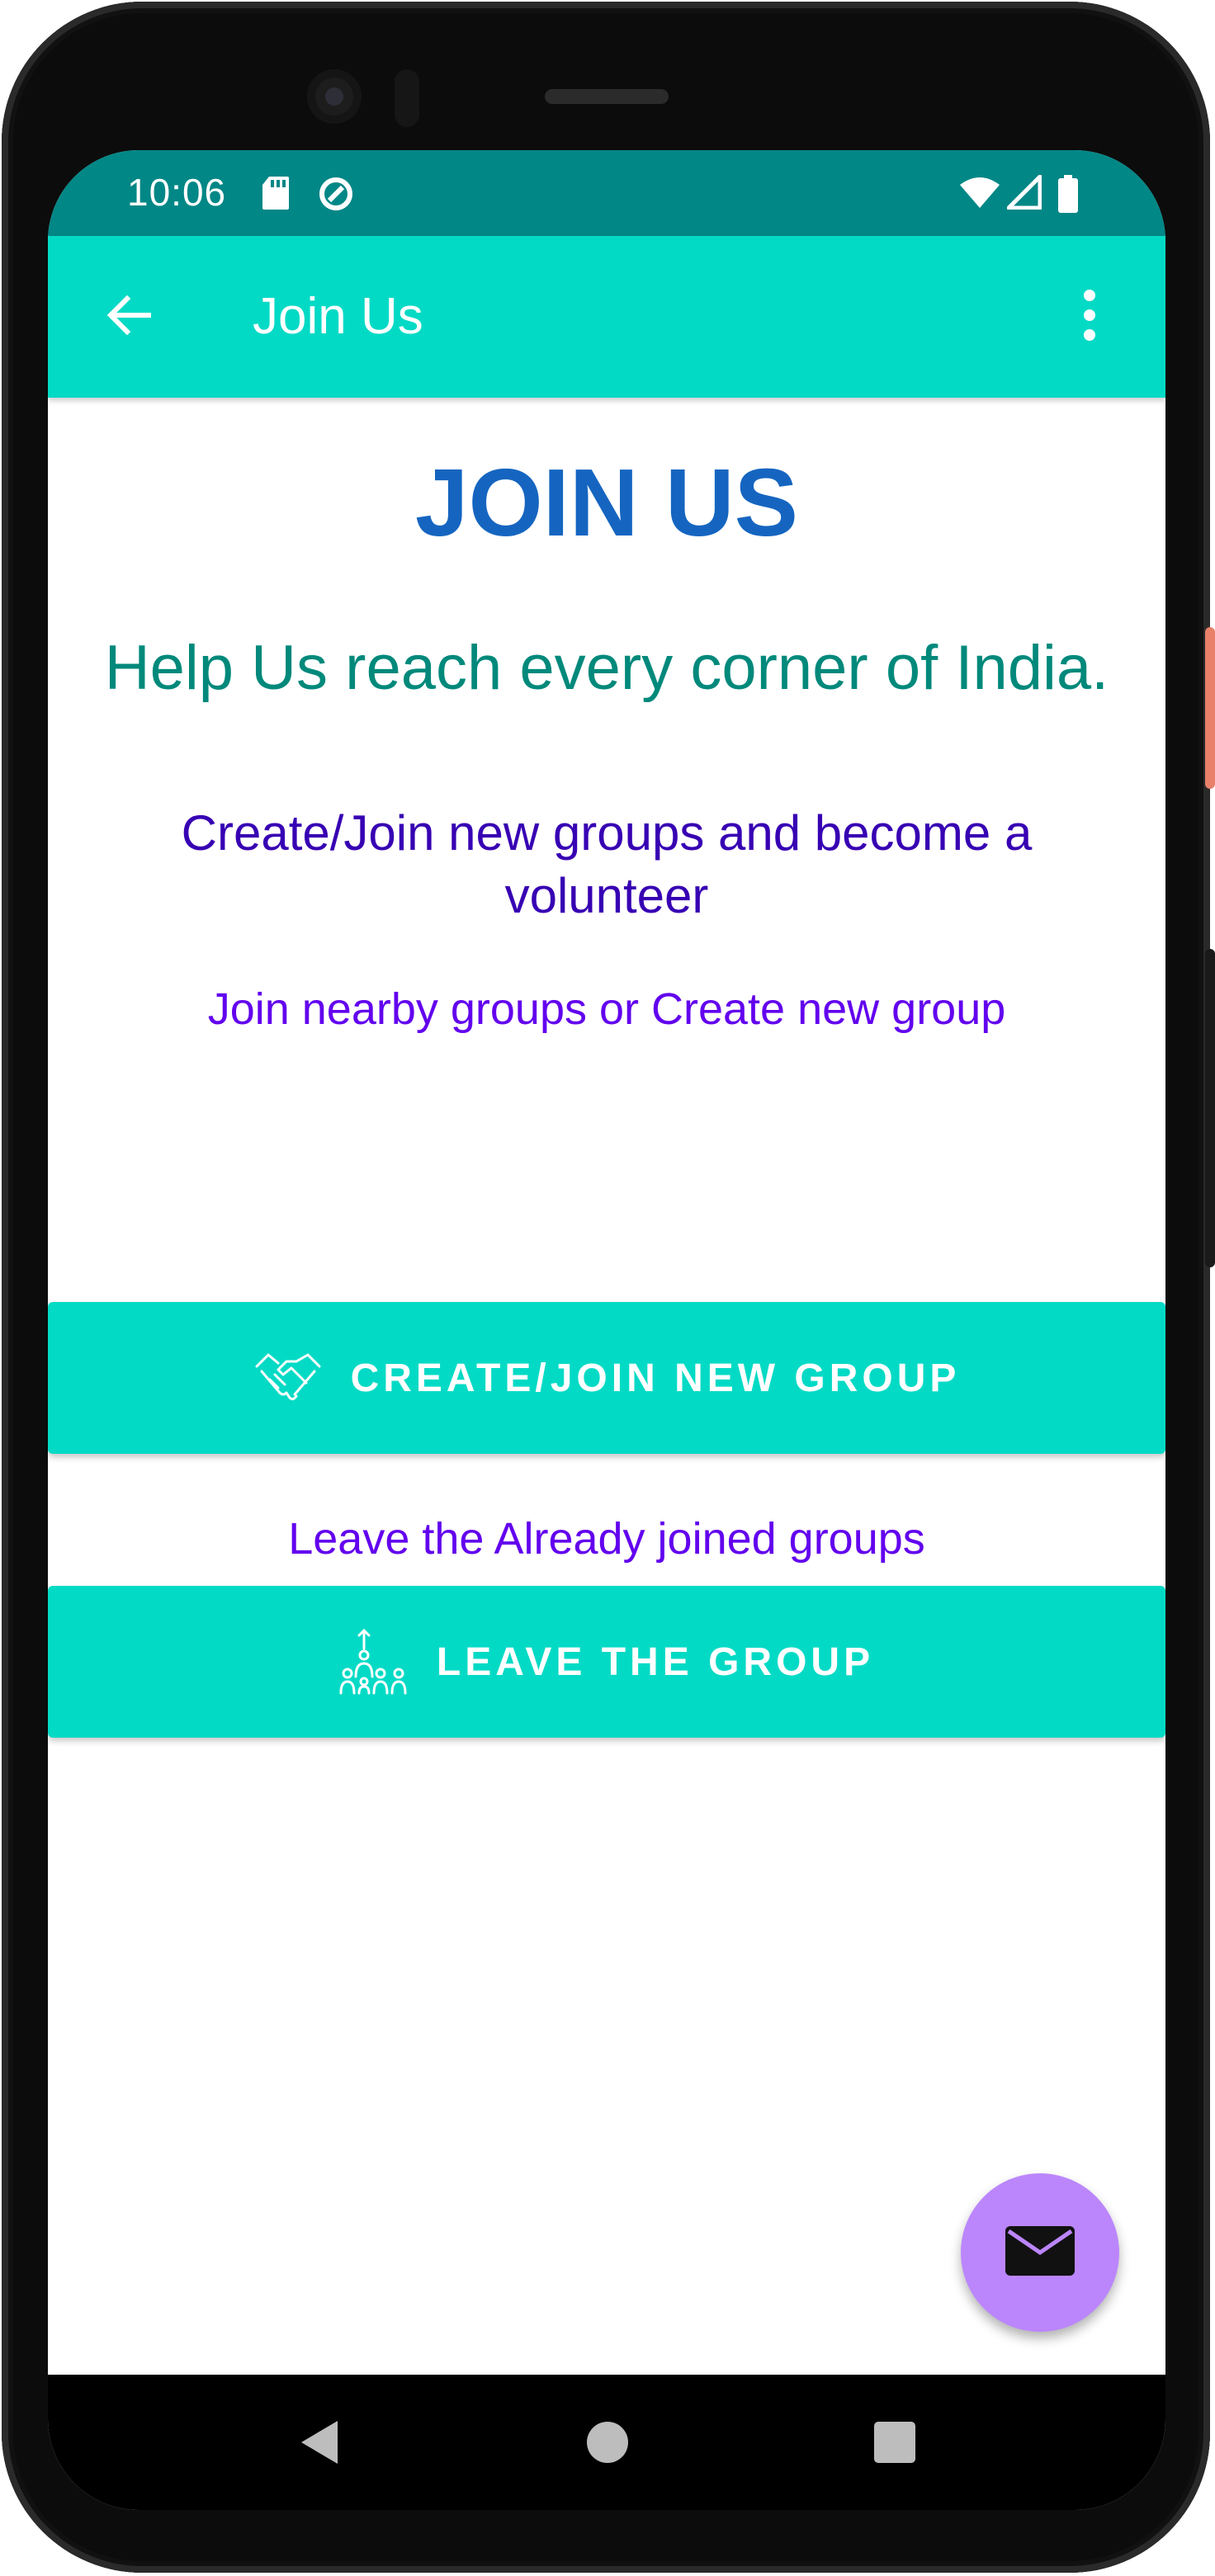 Image resolution: width=1215 pixels, height=2576 pixels. I want to click on arrow-back-icon, so click(129, 317).